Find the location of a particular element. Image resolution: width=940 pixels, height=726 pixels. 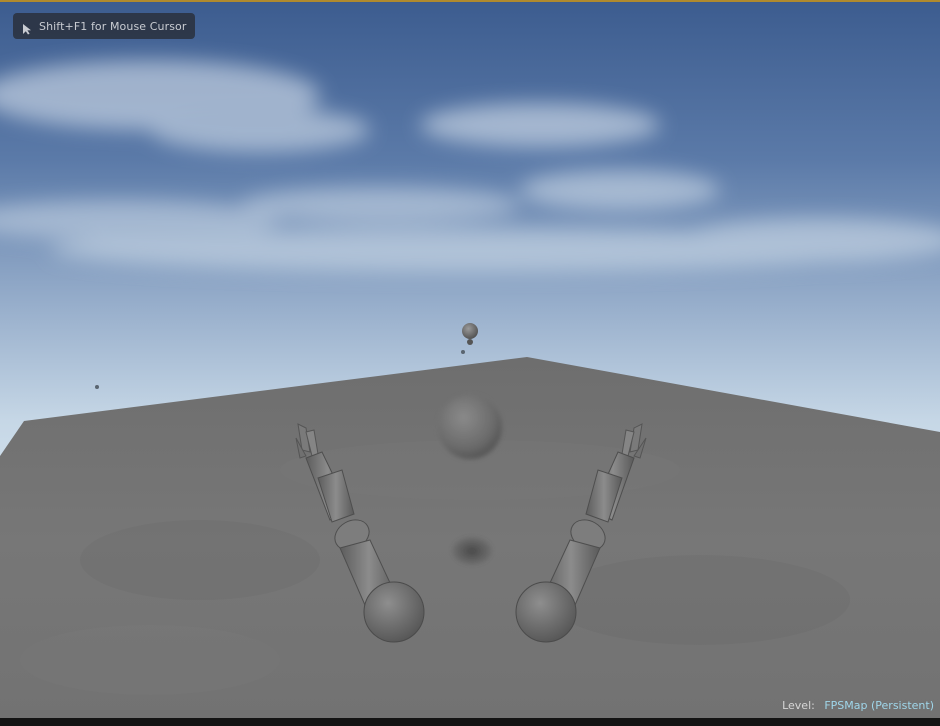

small-sphere is located at coordinates (470, 331).